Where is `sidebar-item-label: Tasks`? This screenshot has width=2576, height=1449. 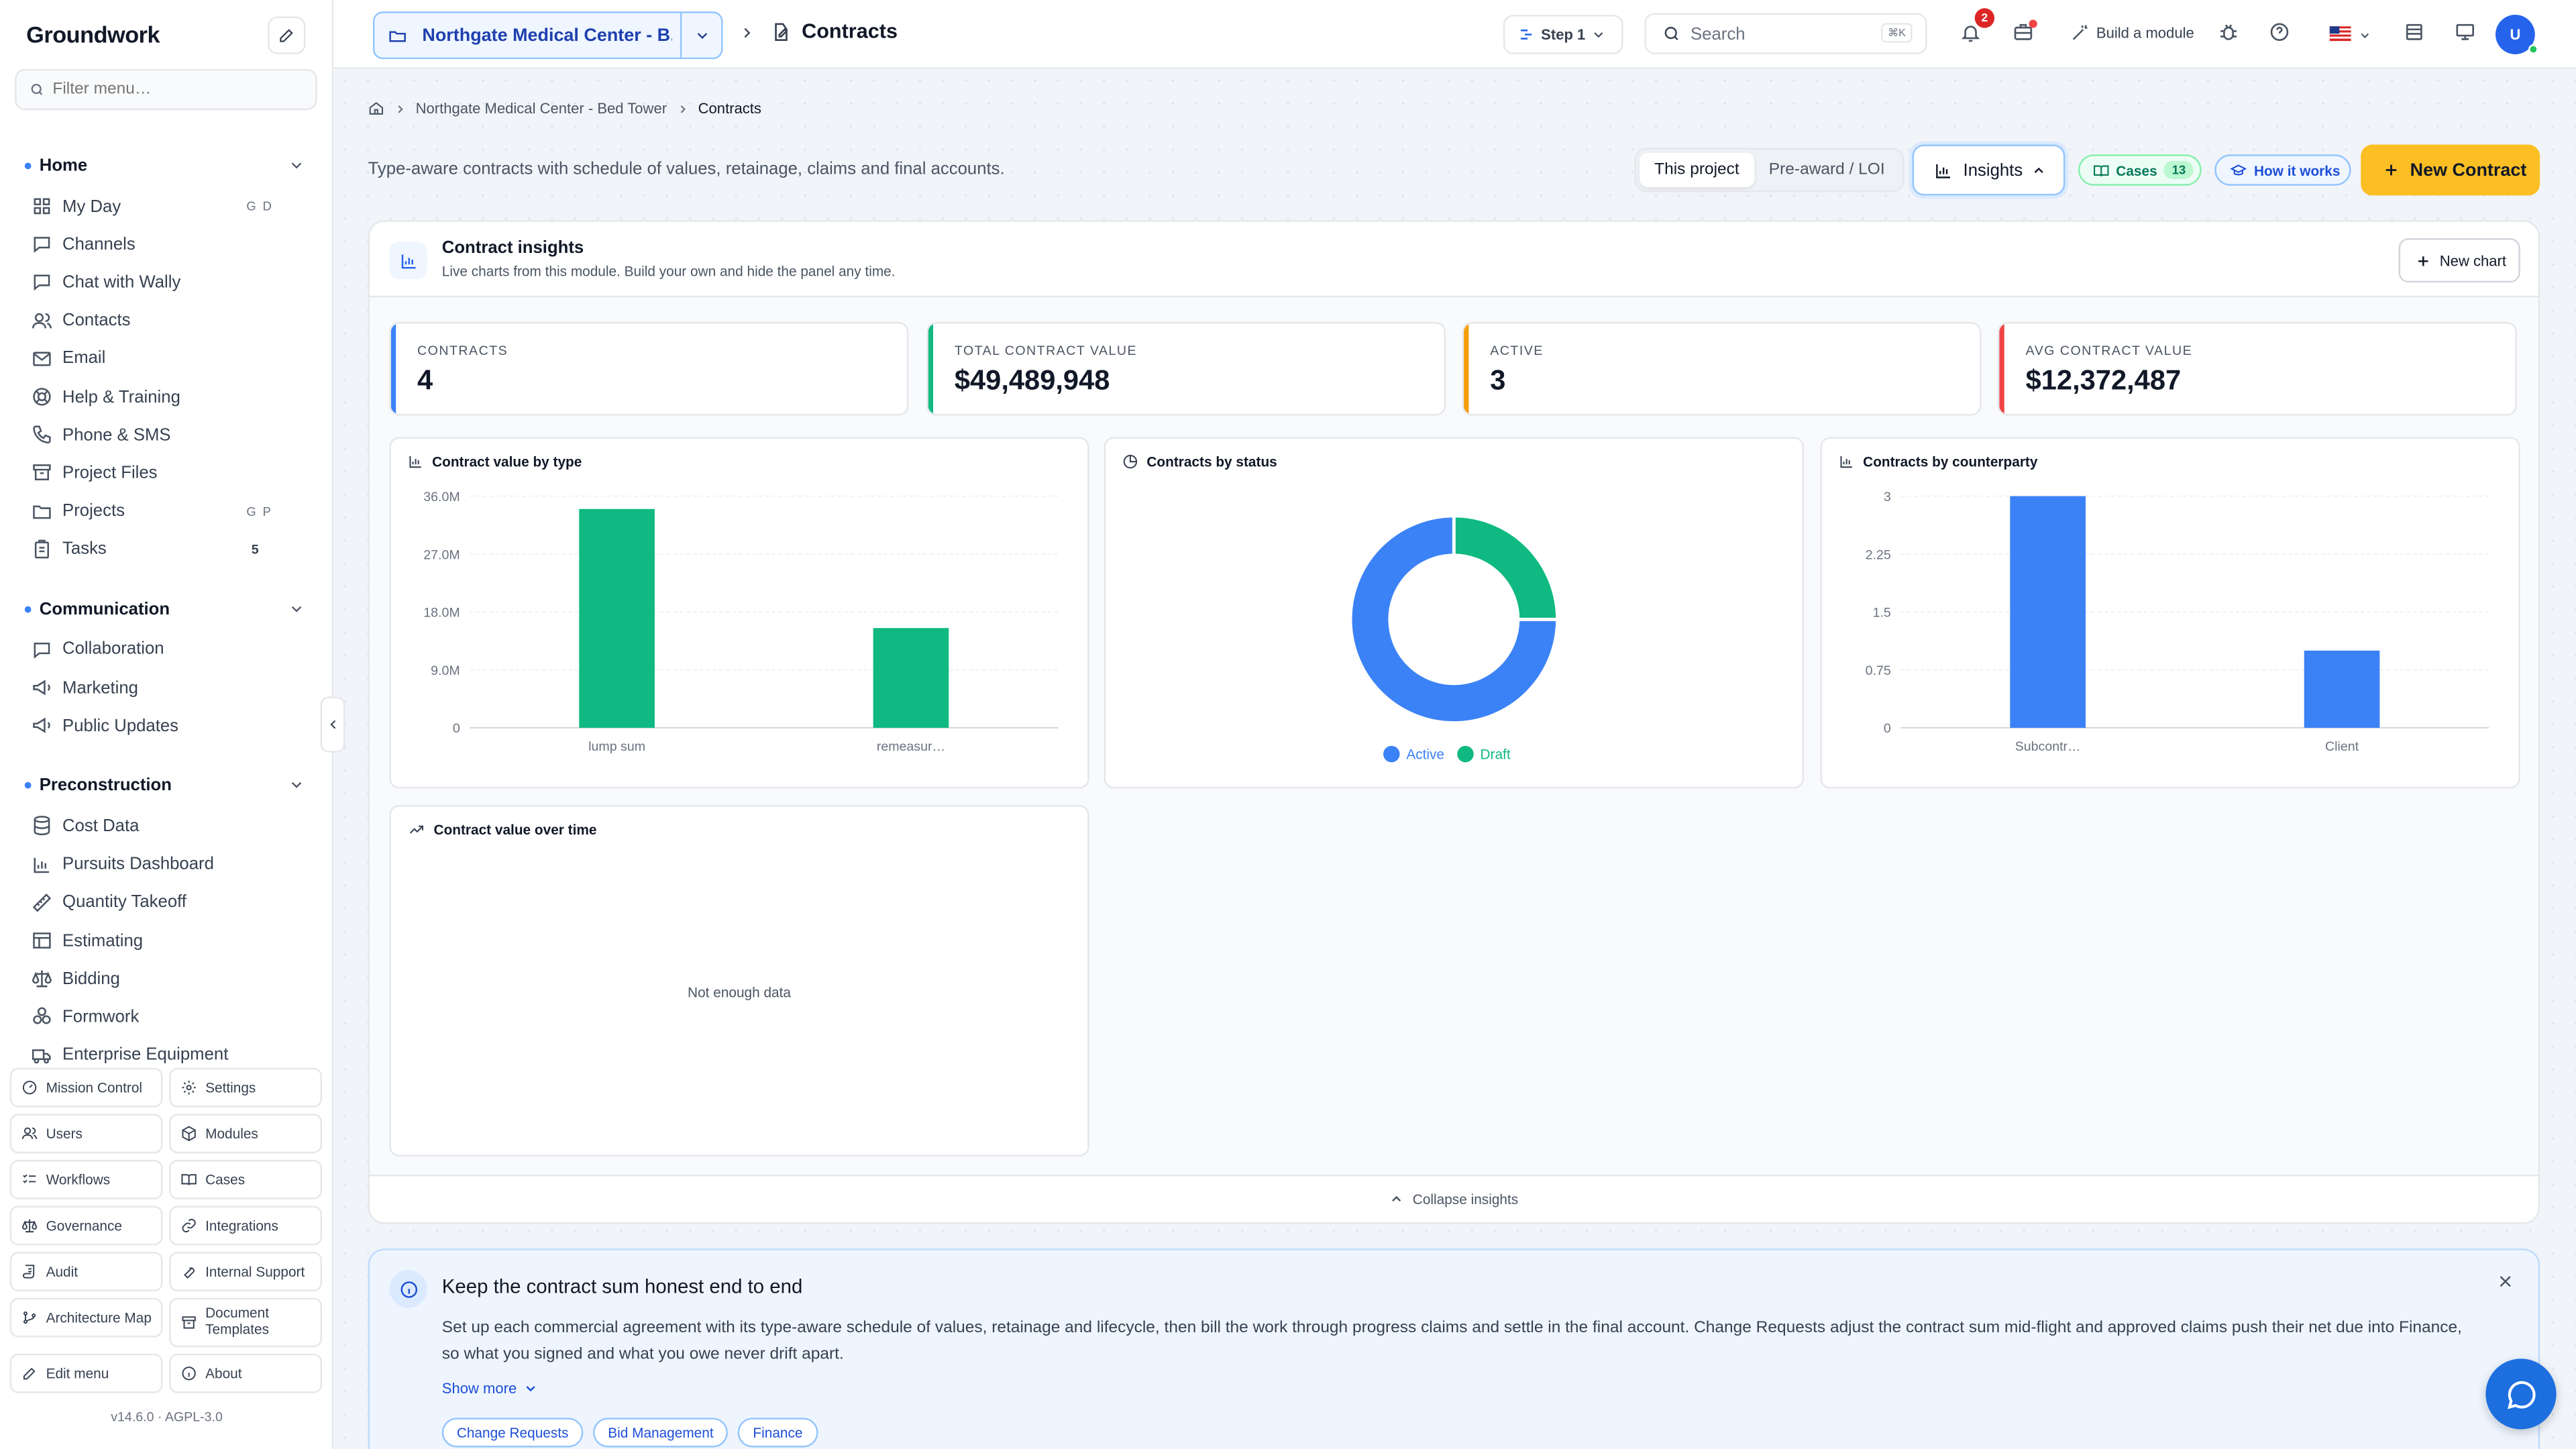 sidebar-item-label: Tasks is located at coordinates (84, 549).